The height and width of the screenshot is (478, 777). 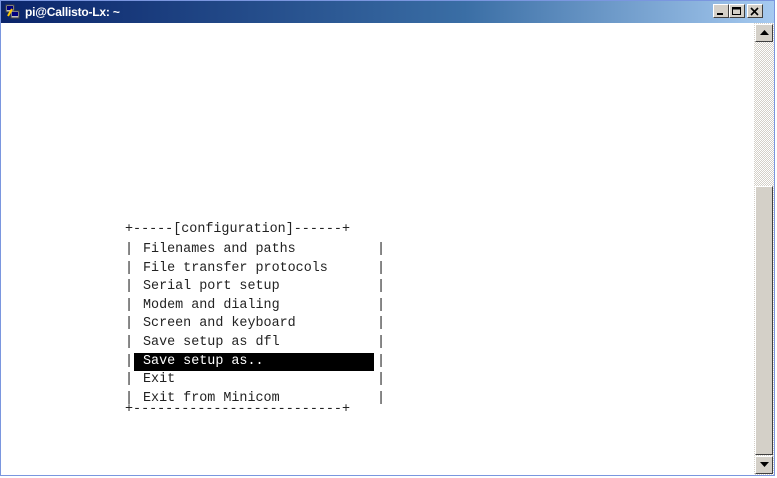 I want to click on menu-item: | Modem and dialing |, so click(x=256, y=306).